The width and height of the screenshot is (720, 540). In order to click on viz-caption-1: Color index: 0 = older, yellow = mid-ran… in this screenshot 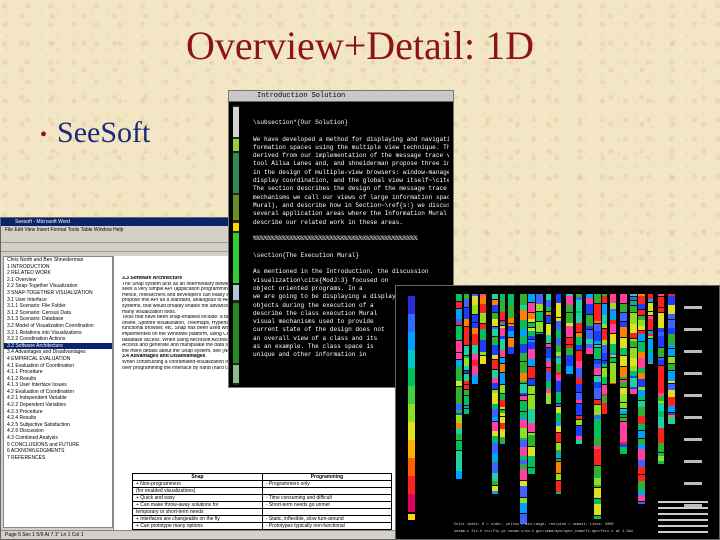, I will do `click(534, 525)`.